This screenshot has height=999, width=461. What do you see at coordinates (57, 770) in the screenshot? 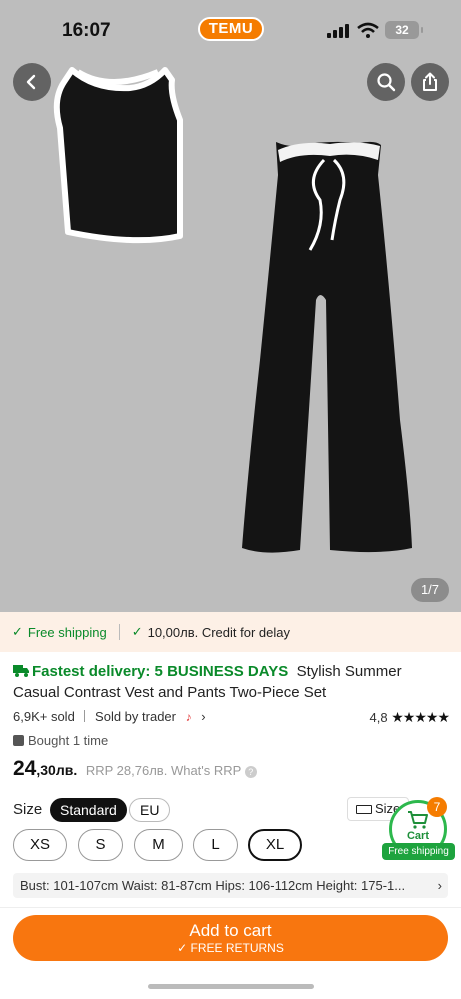
I see `price-cents: ,30лв.` at bounding box center [57, 770].